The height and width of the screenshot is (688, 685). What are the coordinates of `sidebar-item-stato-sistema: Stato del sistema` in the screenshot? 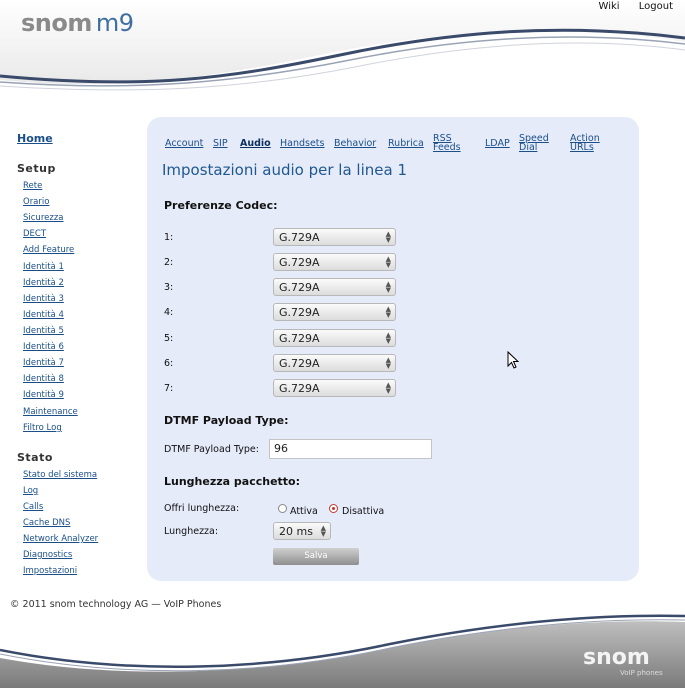 It's located at (60, 475).